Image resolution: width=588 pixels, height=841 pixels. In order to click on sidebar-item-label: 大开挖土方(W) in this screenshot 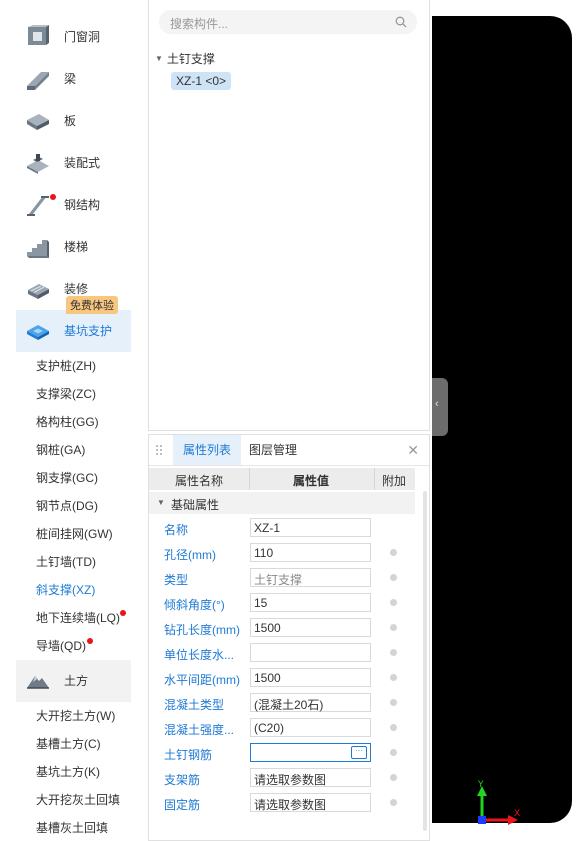, I will do `click(76, 716)`.